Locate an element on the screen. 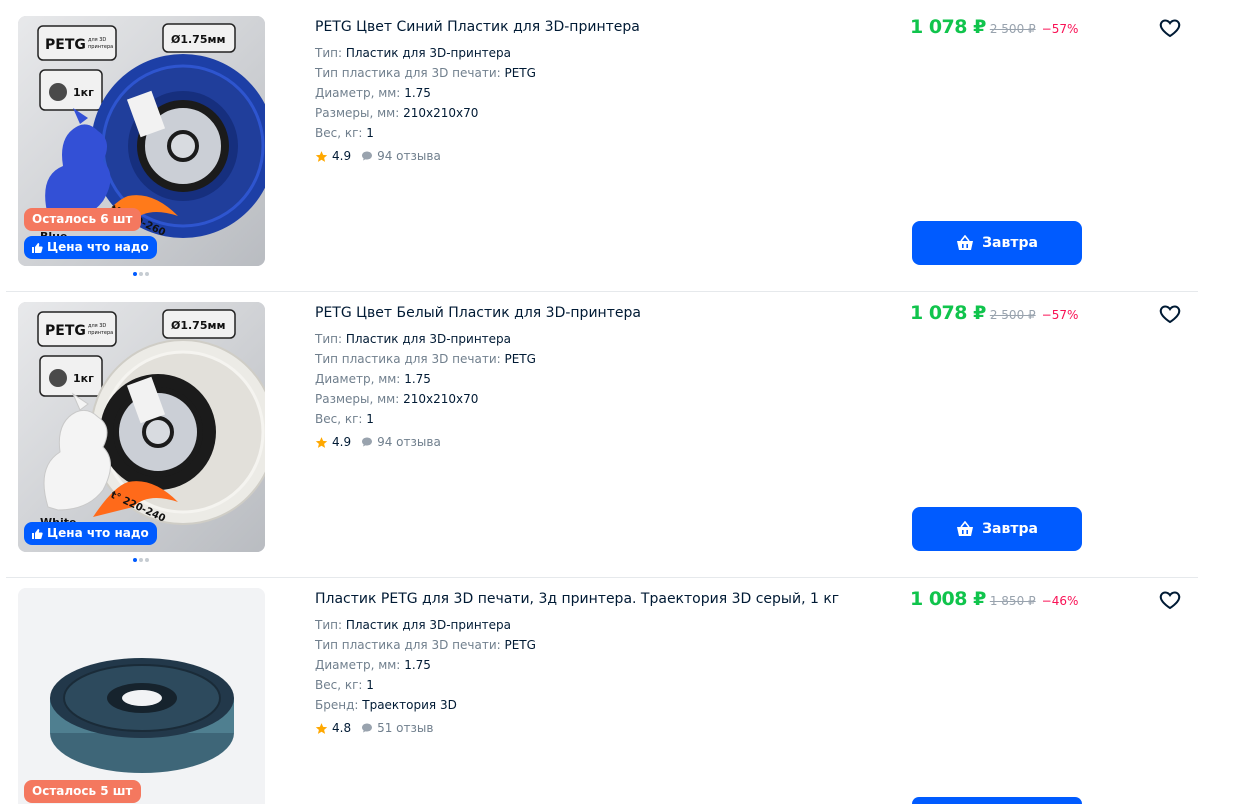 This screenshot has width=1253, height=804. reviews-count: 51 отзыв is located at coordinates (405, 728).